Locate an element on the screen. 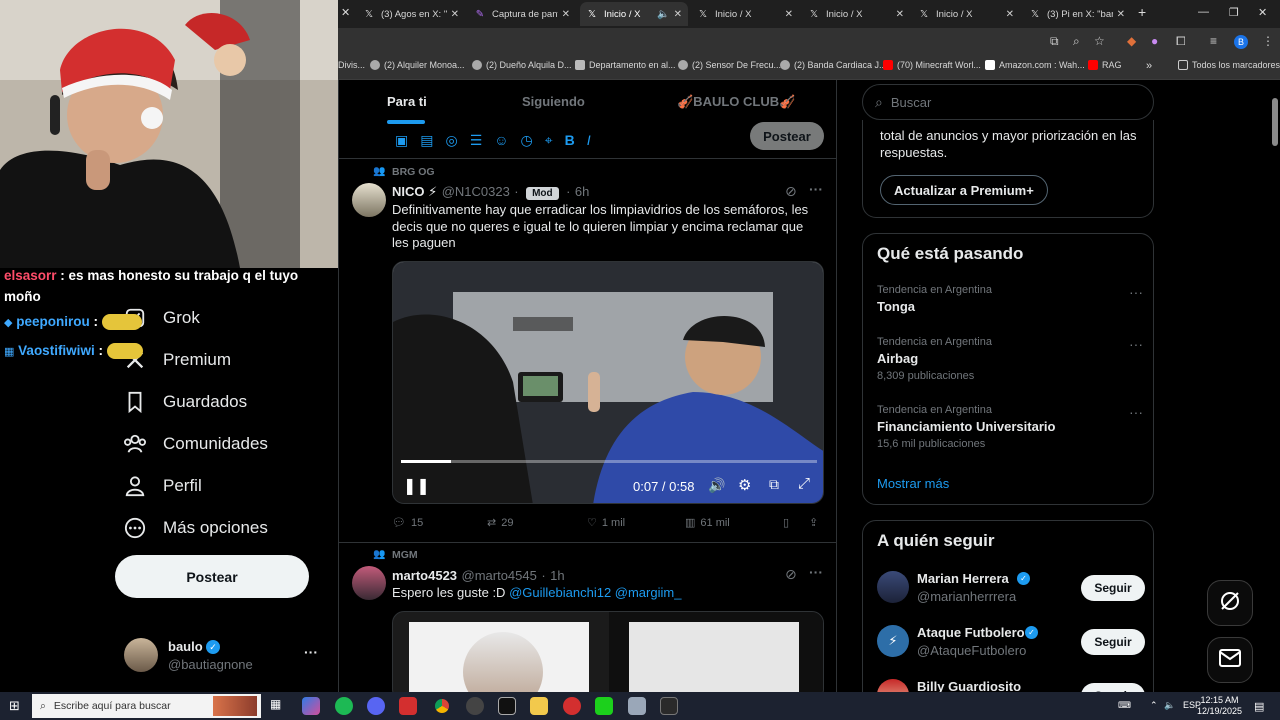 The width and height of the screenshot is (1280, 720). reply-button: 💬︎ 15 is located at coordinates (407, 523).